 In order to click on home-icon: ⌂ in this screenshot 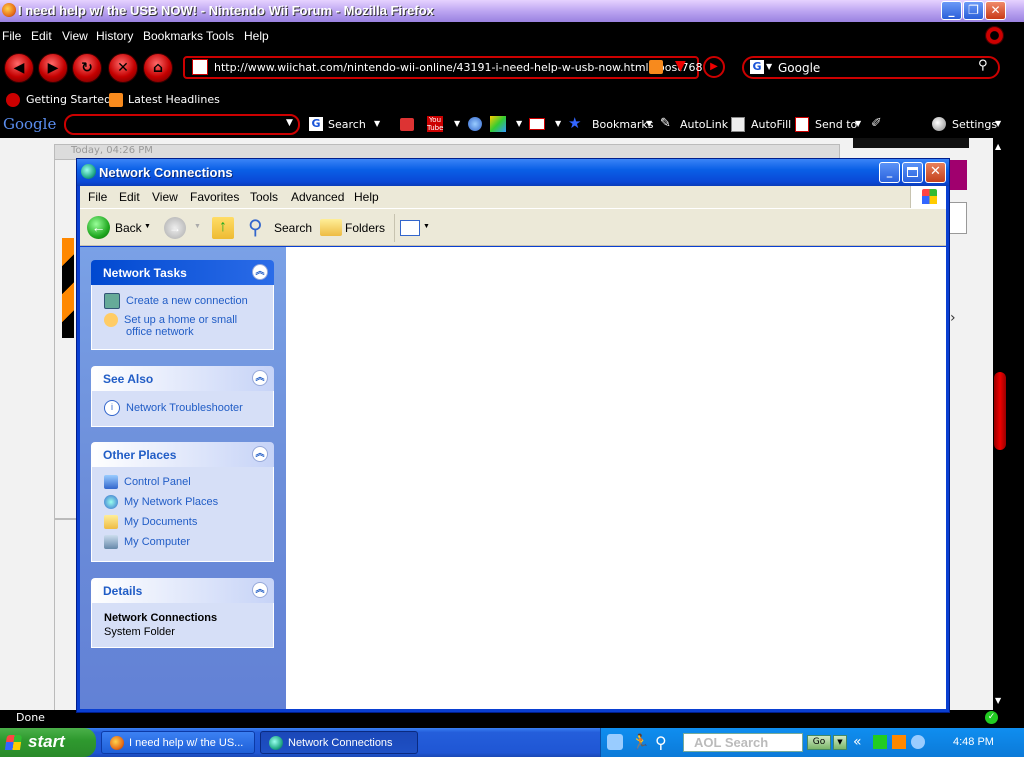, I will do `click(158, 68)`.